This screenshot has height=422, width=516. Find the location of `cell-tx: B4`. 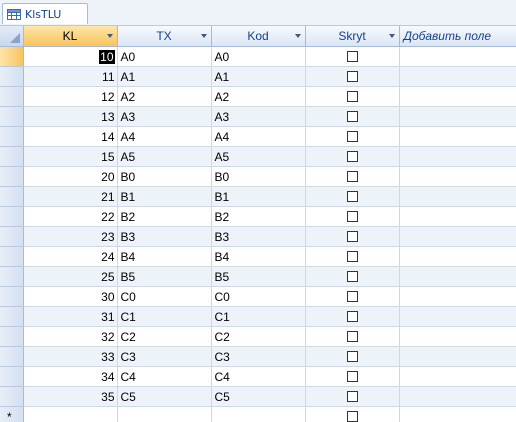

cell-tx: B4 is located at coordinates (164, 256).